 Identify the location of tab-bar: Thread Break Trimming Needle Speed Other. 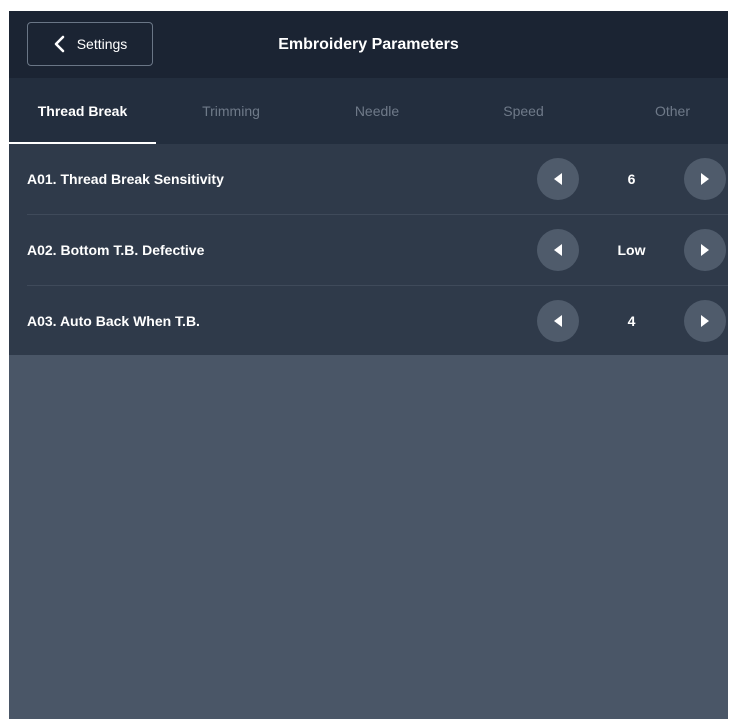
(368, 111).